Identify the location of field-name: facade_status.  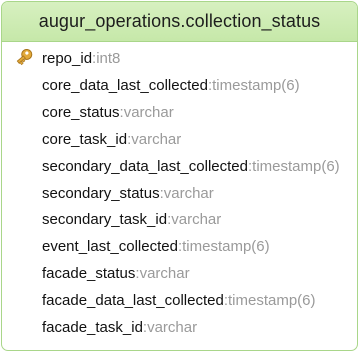
(89, 273).